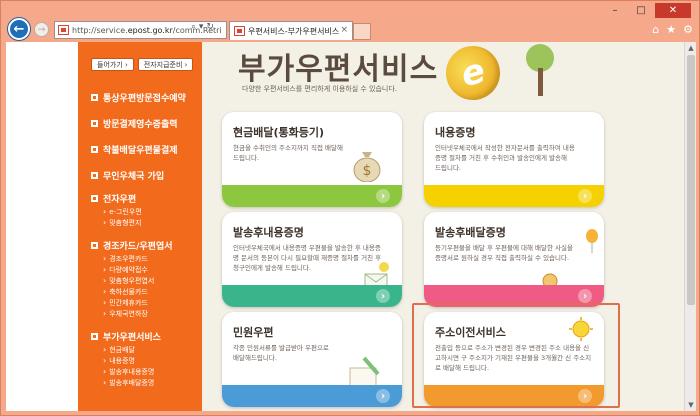 The image size is (700, 416). What do you see at coordinates (691, 180) in the screenshot?
I see `scroll-thumb` at bounding box center [691, 180].